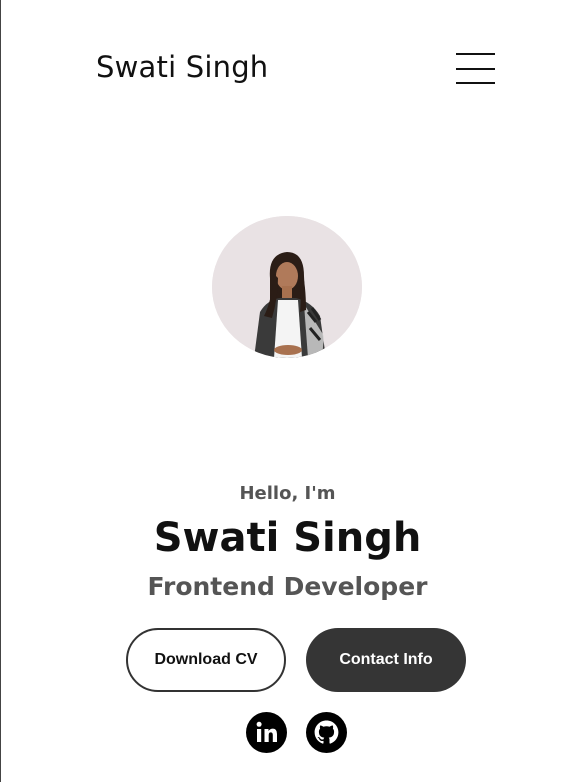 This screenshot has width=573, height=782. Describe the element at coordinates (266, 732) in the screenshot. I see `linkedin-icon` at that location.